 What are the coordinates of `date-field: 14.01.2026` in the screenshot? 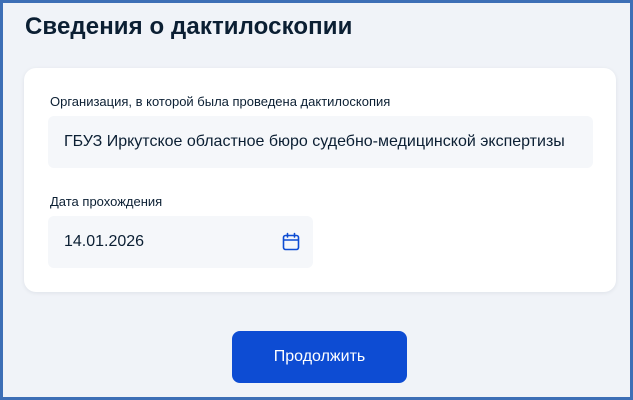 It's located at (180, 242).